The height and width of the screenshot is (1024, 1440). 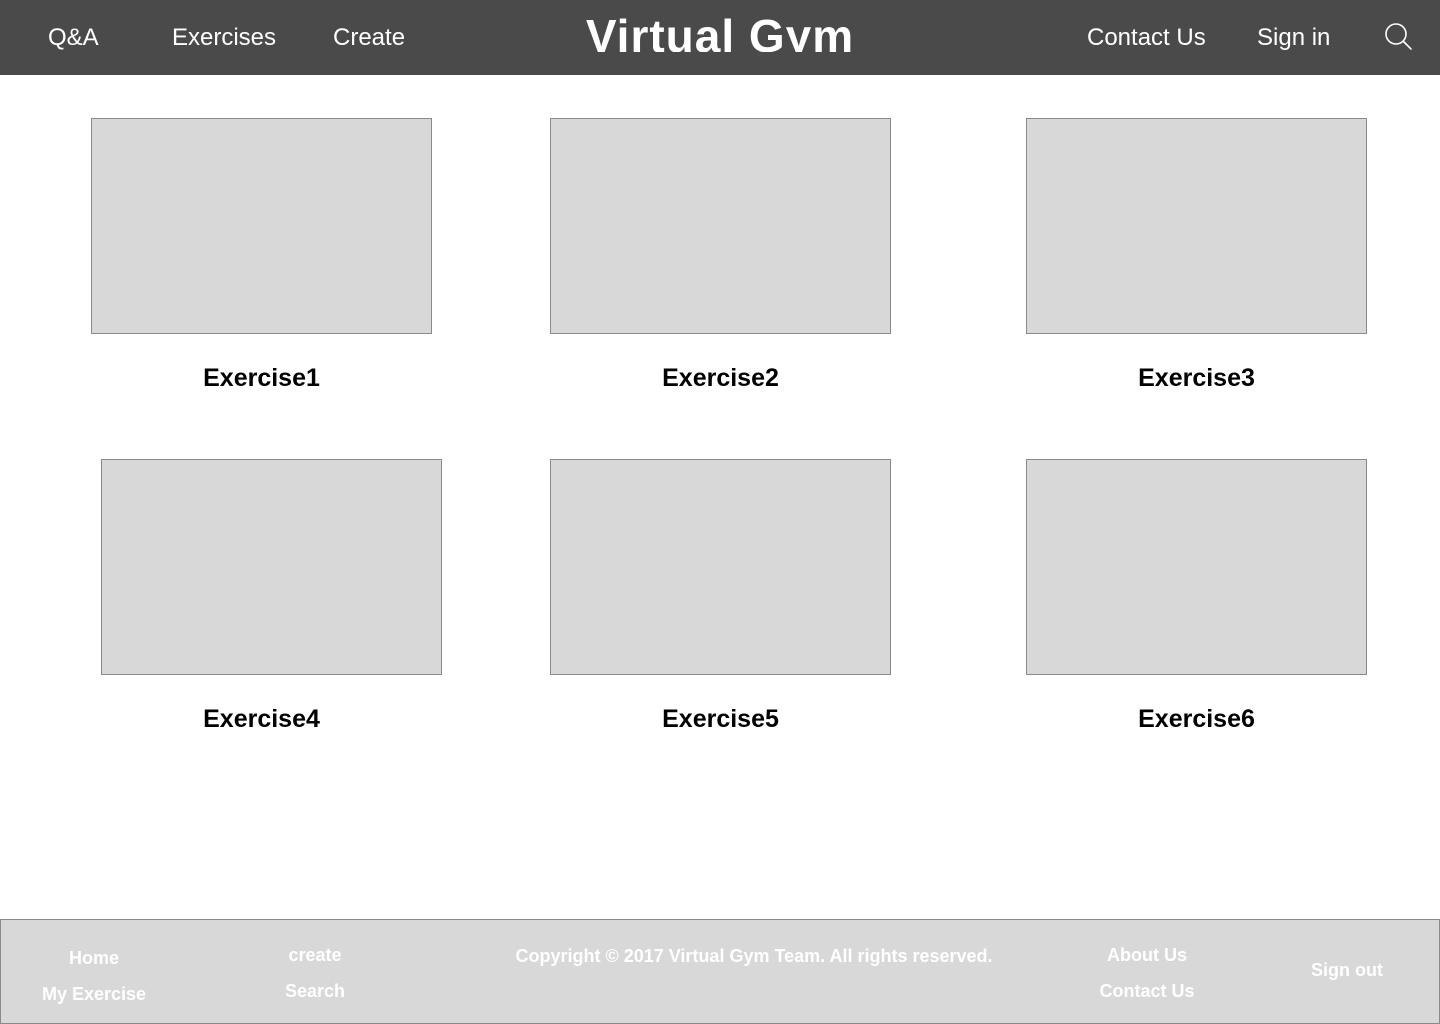 What do you see at coordinates (369, 38) in the screenshot?
I see `nav-create-link: Create` at bounding box center [369, 38].